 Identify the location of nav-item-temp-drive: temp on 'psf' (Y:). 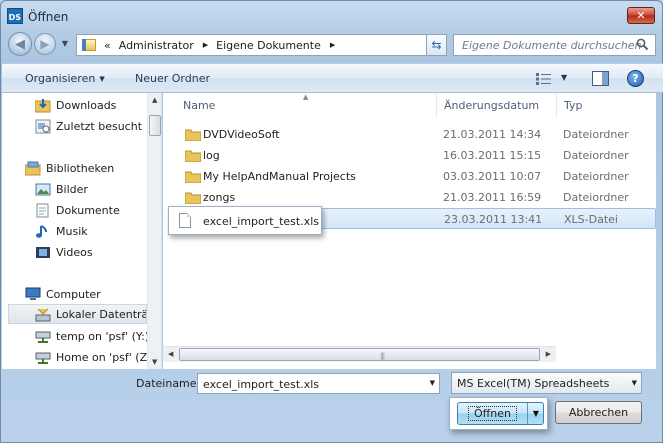
(98, 336).